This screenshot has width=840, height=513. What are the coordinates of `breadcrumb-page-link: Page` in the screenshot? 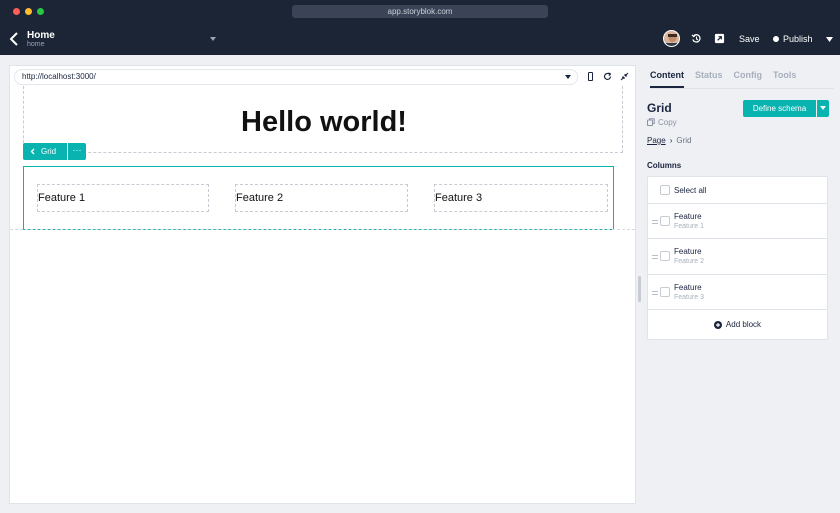 It's located at (656, 140).